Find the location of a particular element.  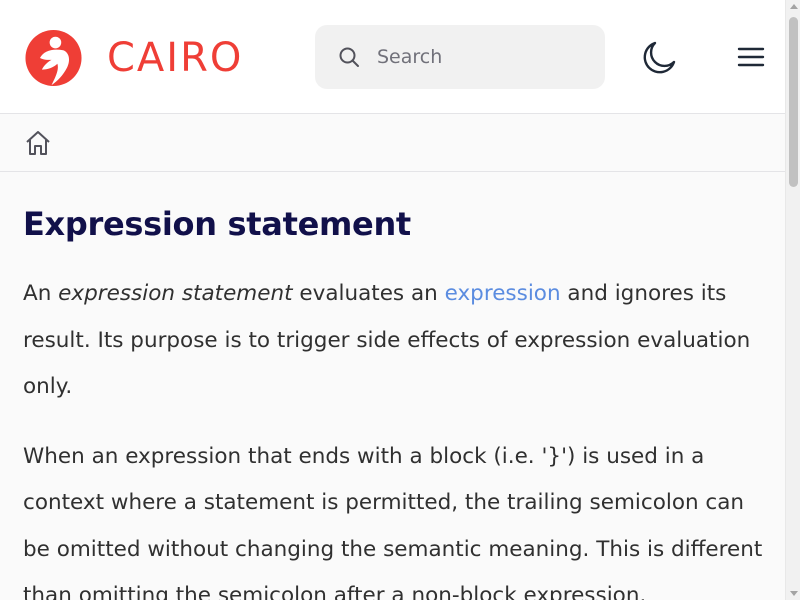

search-box is located at coordinates (460, 57).